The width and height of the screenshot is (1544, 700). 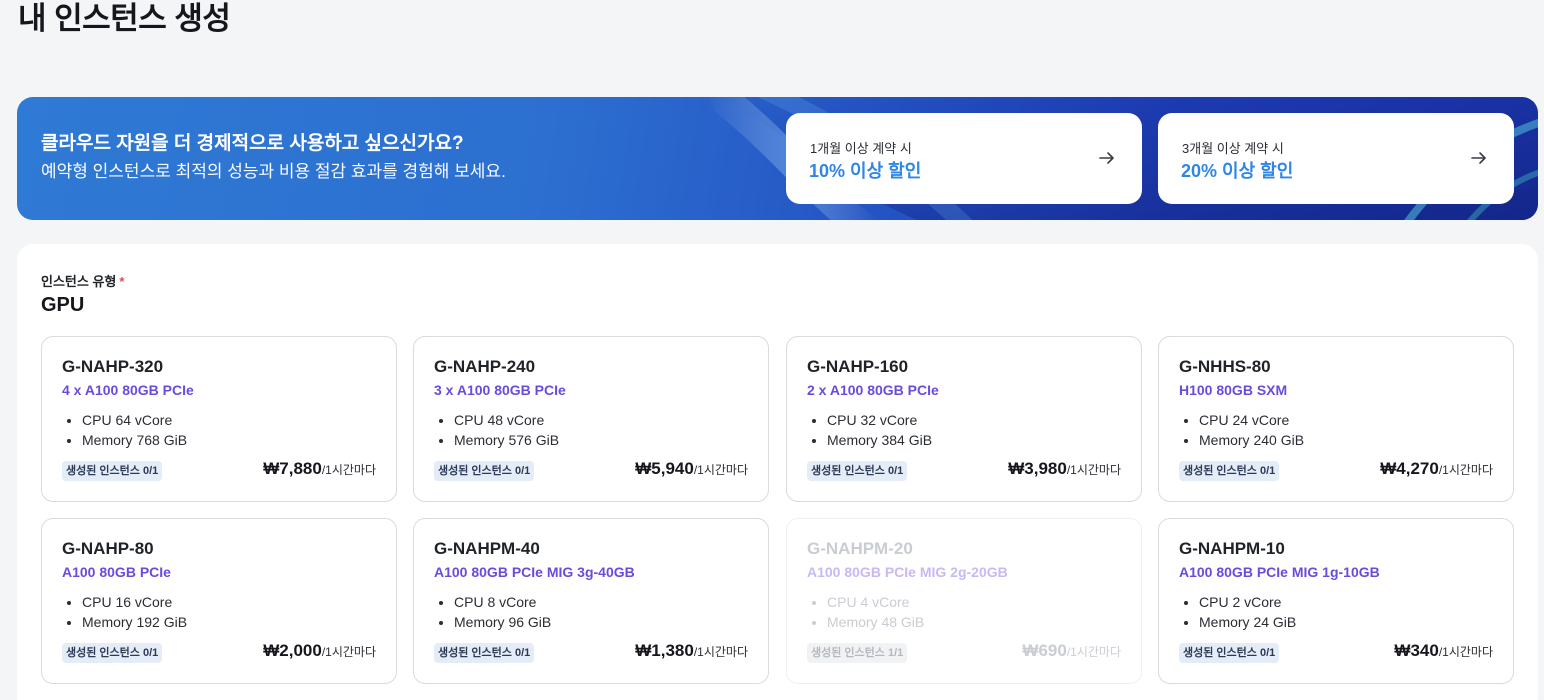 I want to click on promo-discount: 20% 이상 할인, so click(x=1237, y=171).